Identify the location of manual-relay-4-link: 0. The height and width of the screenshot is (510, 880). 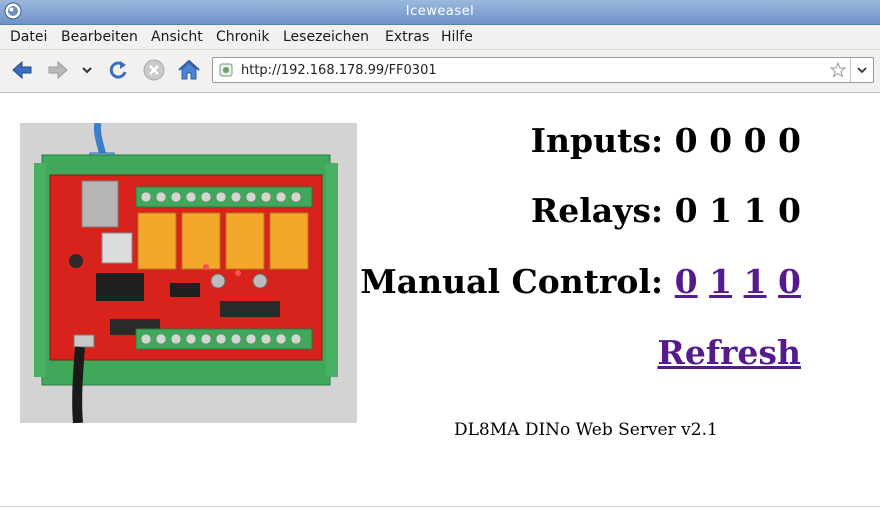
(789, 281).